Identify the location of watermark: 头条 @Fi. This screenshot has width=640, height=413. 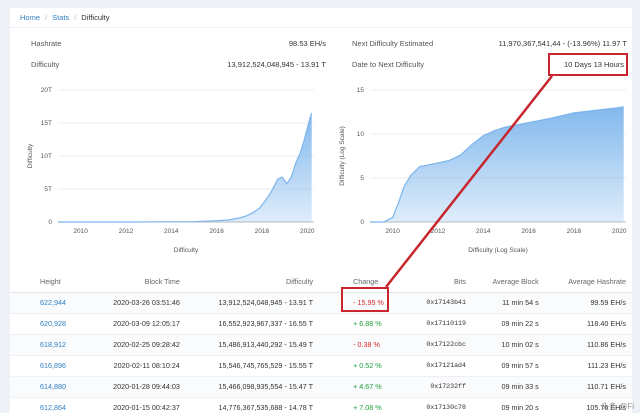
(617, 406).